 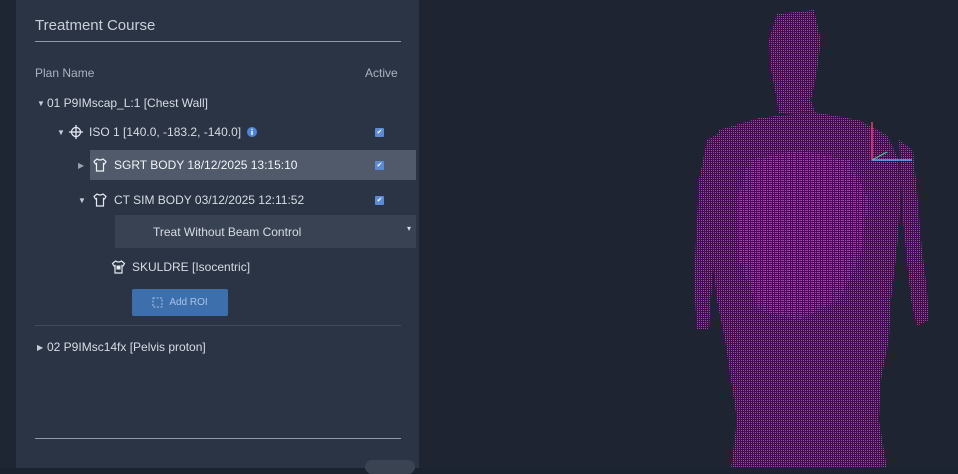 I want to click on tree-row-roi: SKULDRE [Isocentric], so click(x=180, y=267).